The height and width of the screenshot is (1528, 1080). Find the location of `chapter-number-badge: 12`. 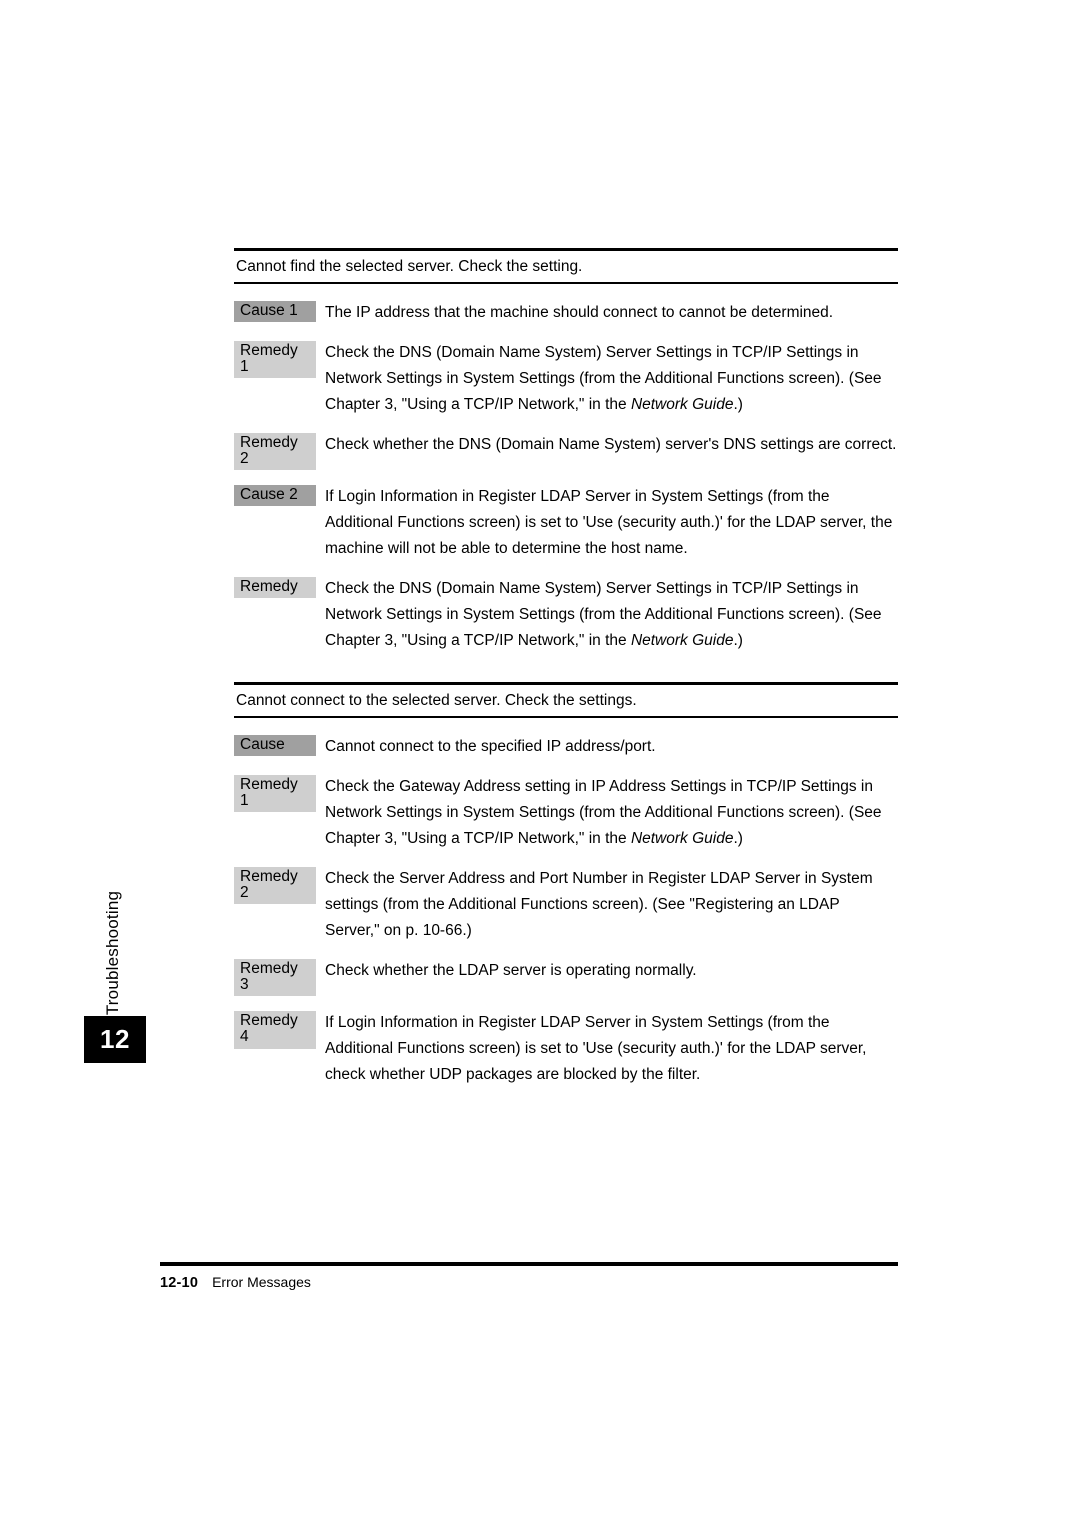

chapter-number-badge: 12 is located at coordinates (115, 1039).